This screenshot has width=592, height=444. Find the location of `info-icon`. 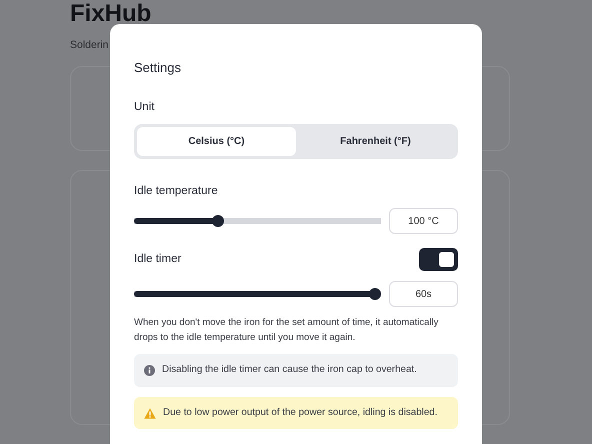

info-icon is located at coordinates (149, 370).